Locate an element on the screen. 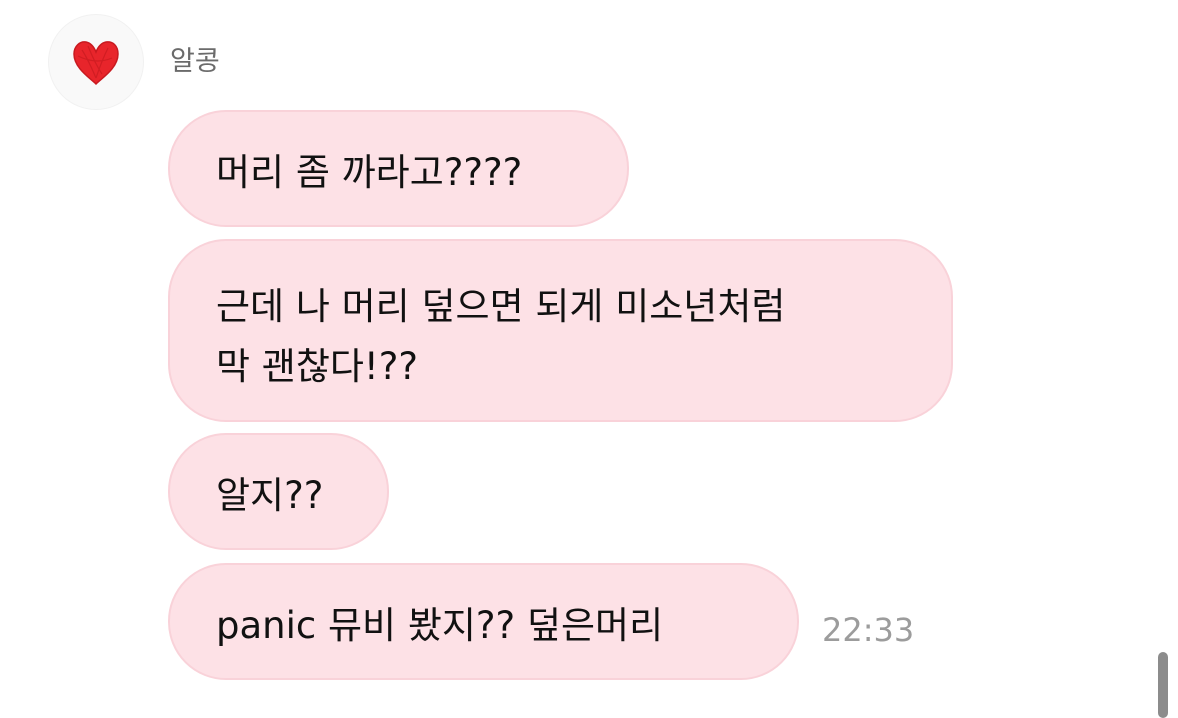  message-text-line: 막 괜찮다!?? is located at coordinates (317, 366).